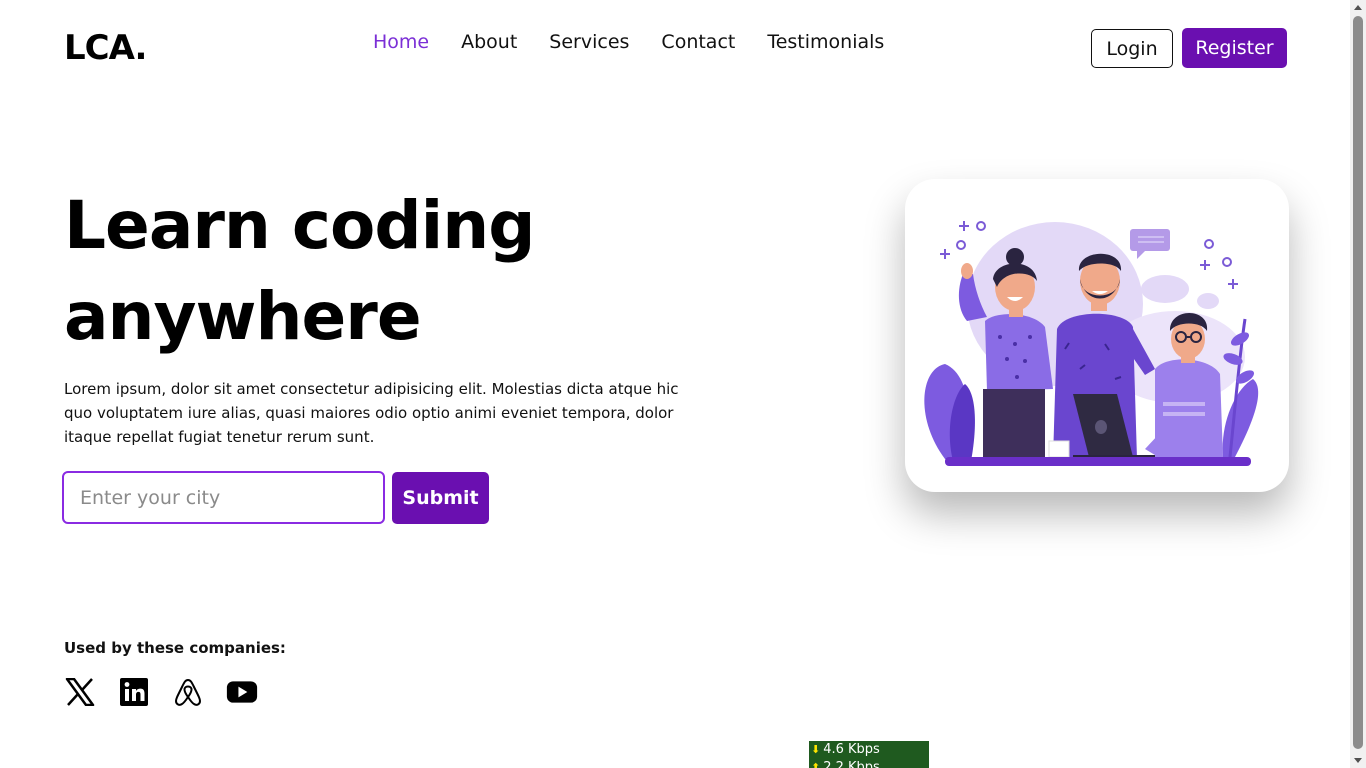 The height and width of the screenshot is (768, 1366). Describe the element at coordinates (825, 42) in the screenshot. I see `nav-testimonials: Testimonials` at that location.